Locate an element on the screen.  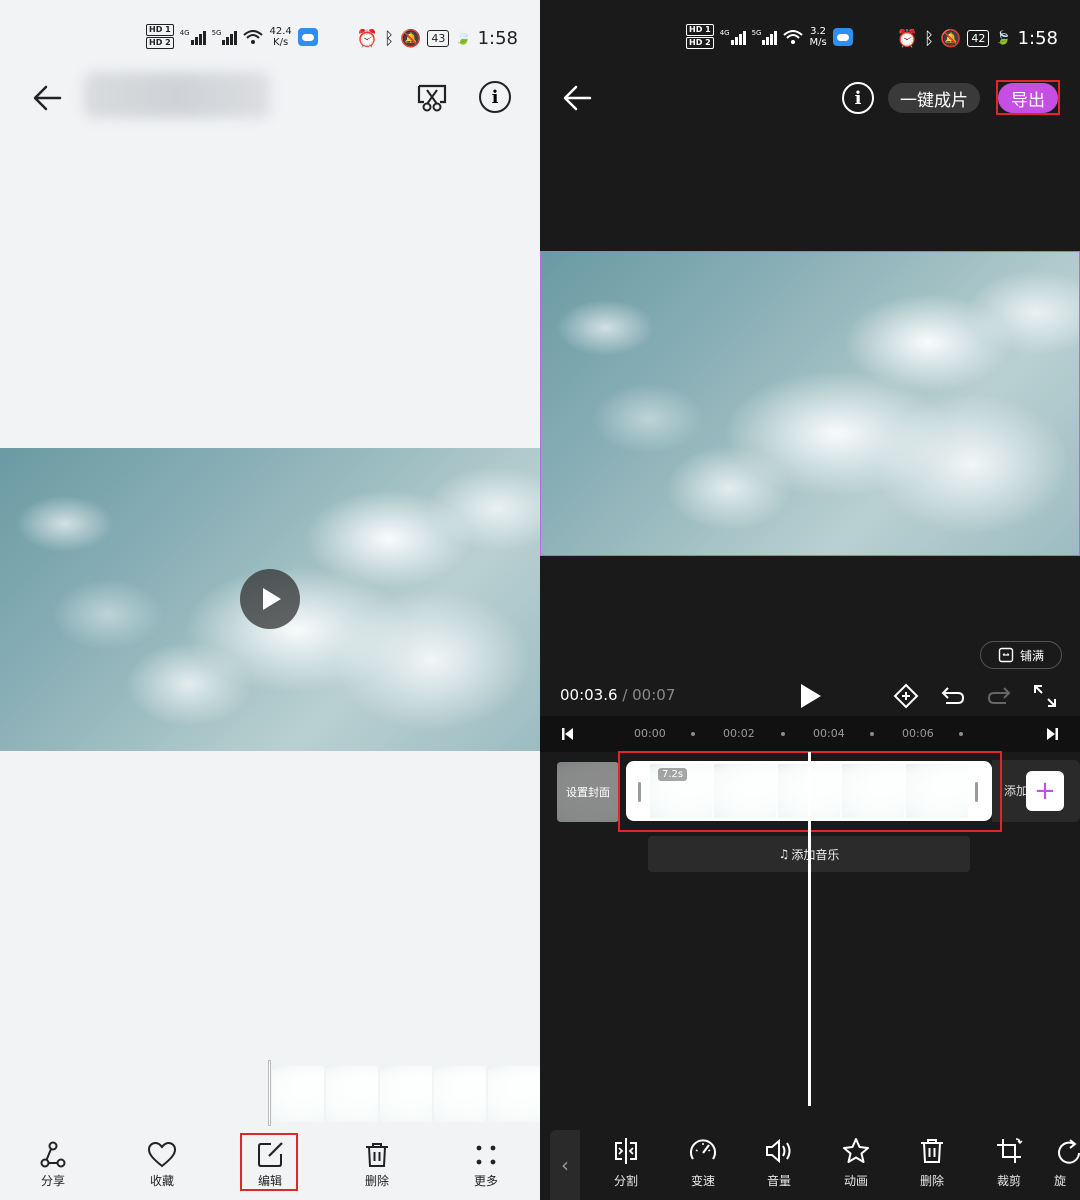
split-tool-button: 分割 is located at coordinates (626, 1162).